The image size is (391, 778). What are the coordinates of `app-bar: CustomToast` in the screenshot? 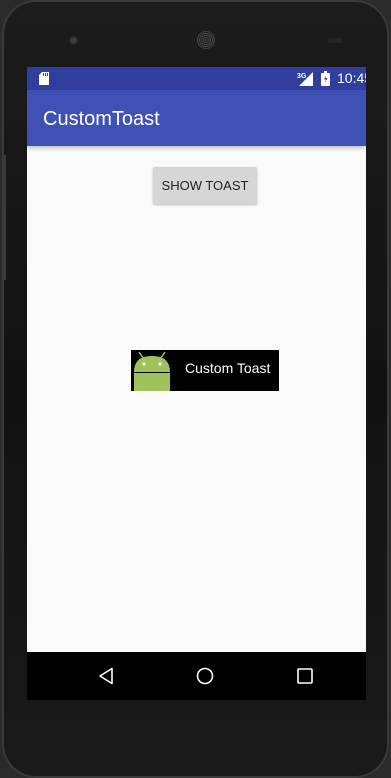 It's located at (196, 118).